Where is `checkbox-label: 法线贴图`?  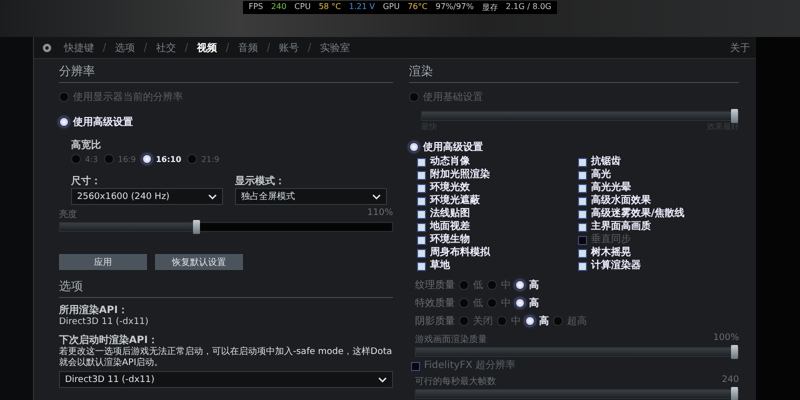 checkbox-label: 法线贴图 is located at coordinates (450, 214).